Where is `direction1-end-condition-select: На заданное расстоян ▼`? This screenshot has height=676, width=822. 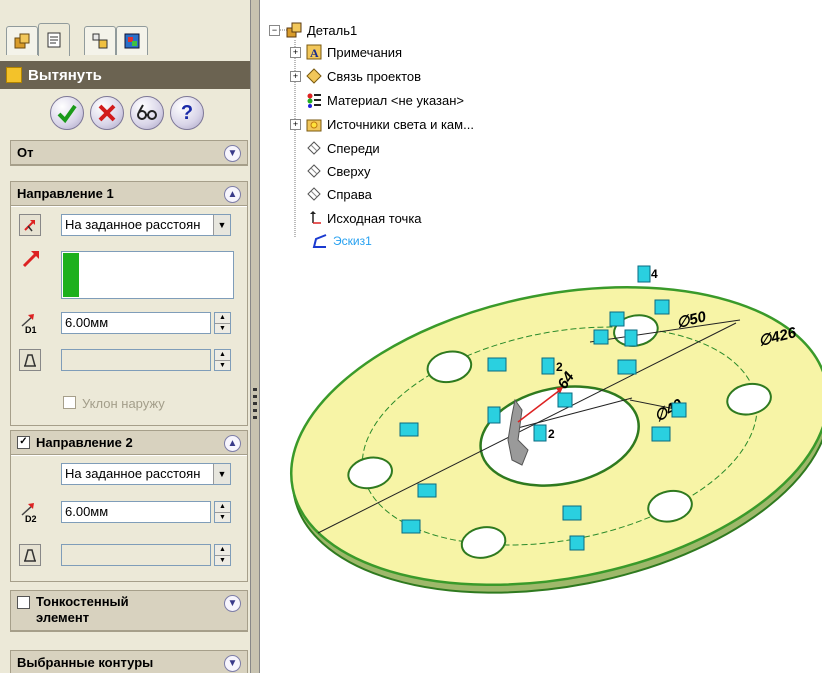 direction1-end-condition-select: На заданное расстоян ▼ is located at coordinates (146, 225).